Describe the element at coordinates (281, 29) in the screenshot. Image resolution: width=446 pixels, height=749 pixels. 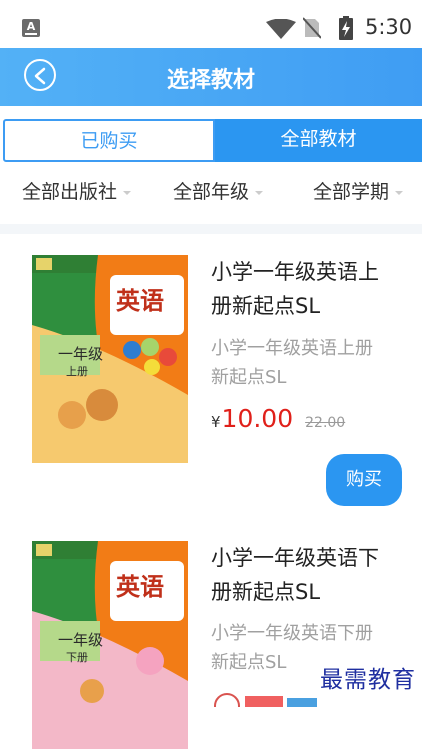
I see `wifi-icon` at that location.